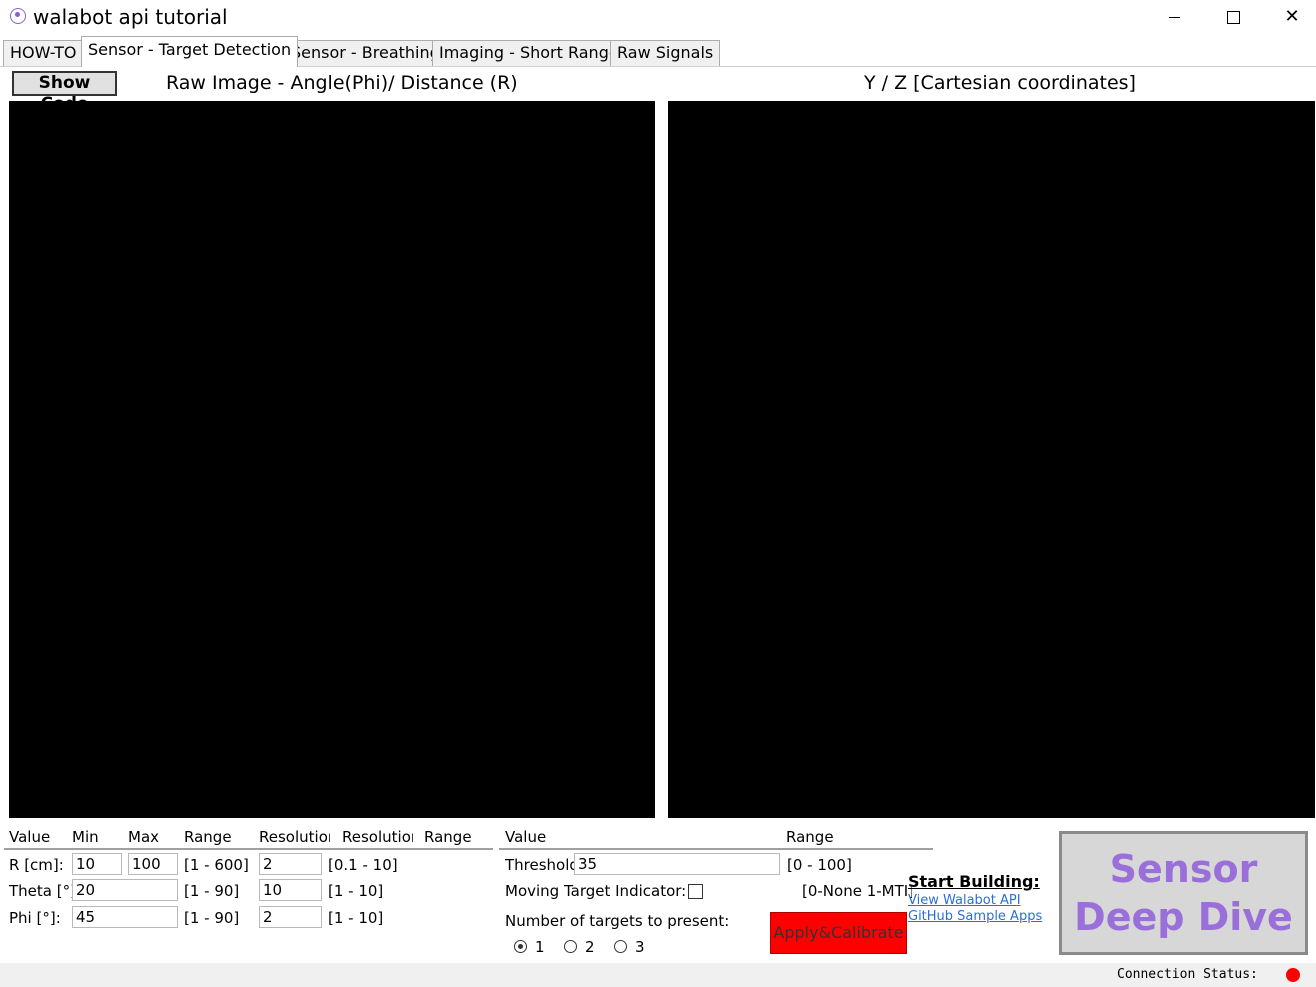 This screenshot has width=1316, height=987. What do you see at coordinates (964, 901) in the screenshot?
I see `view-walabot-api-link: View Walabot API` at bounding box center [964, 901].